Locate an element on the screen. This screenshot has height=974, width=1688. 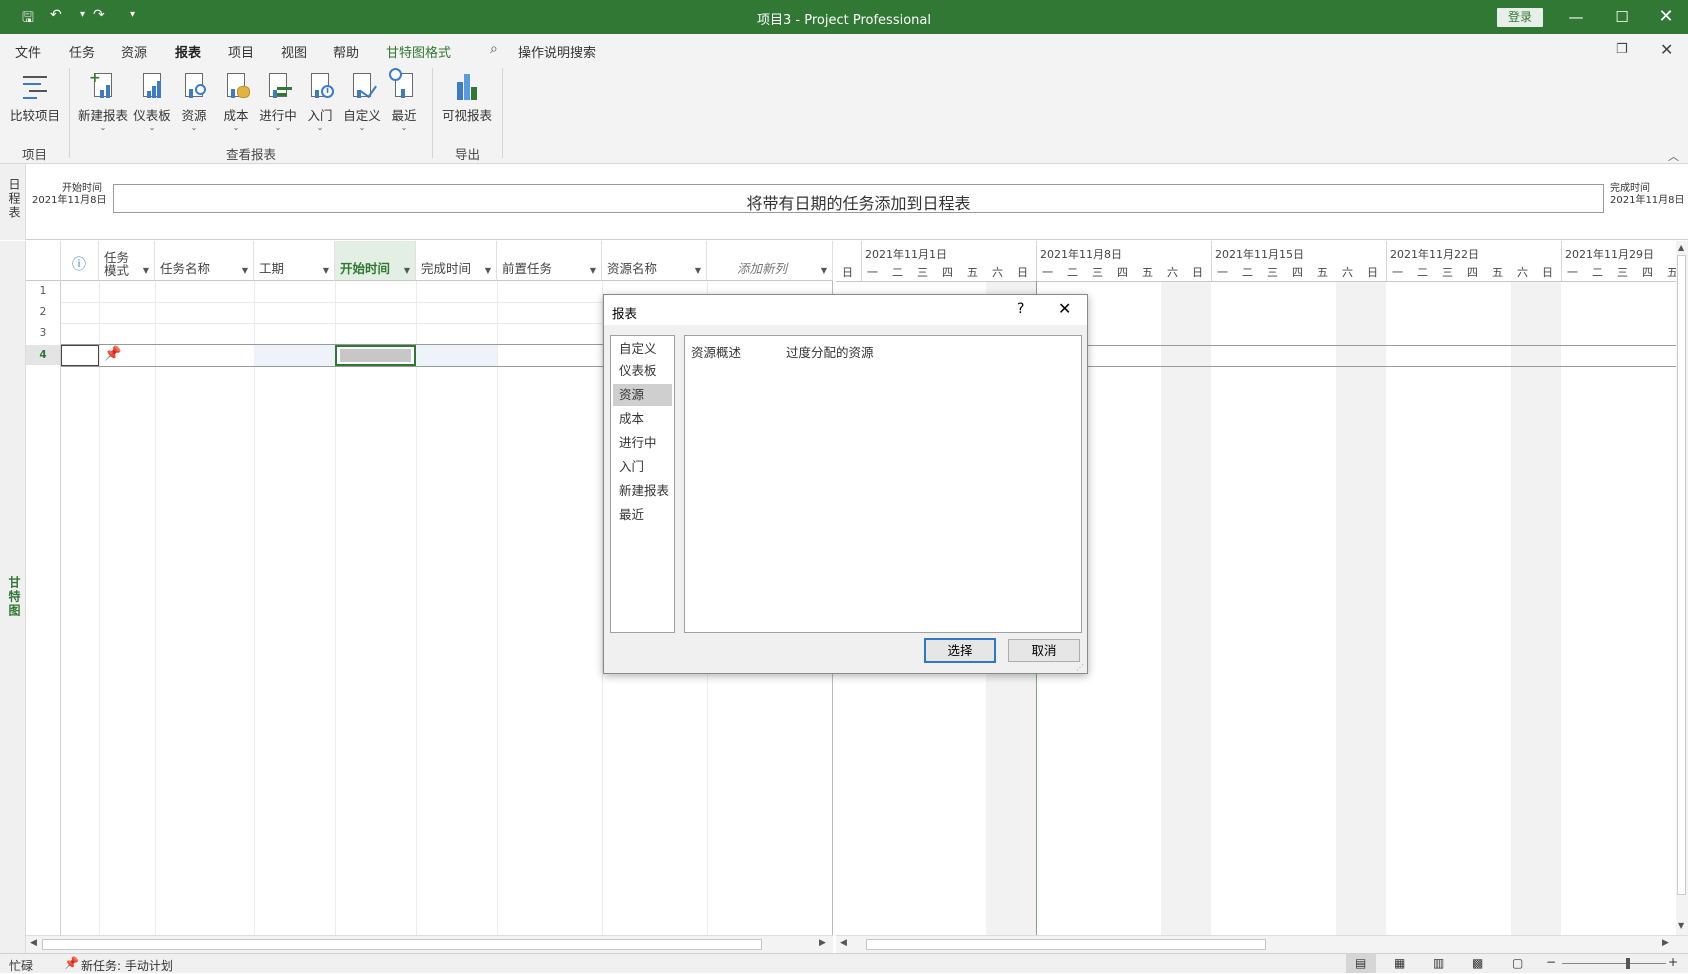
menu-bar: 文件 任务 资源 报表 项目 视图 帮助 甘特图格式 ⌕ 操作说明搜索 ❐ ✕ is located at coordinates (844, 51).